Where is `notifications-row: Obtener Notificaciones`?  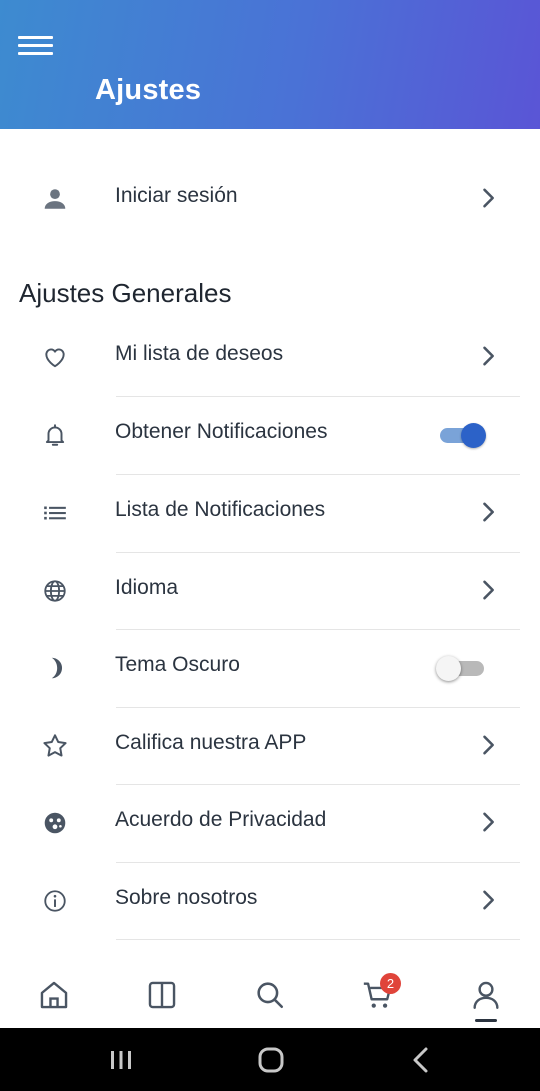
notifications-row: Obtener Notificaciones is located at coordinates (270, 434).